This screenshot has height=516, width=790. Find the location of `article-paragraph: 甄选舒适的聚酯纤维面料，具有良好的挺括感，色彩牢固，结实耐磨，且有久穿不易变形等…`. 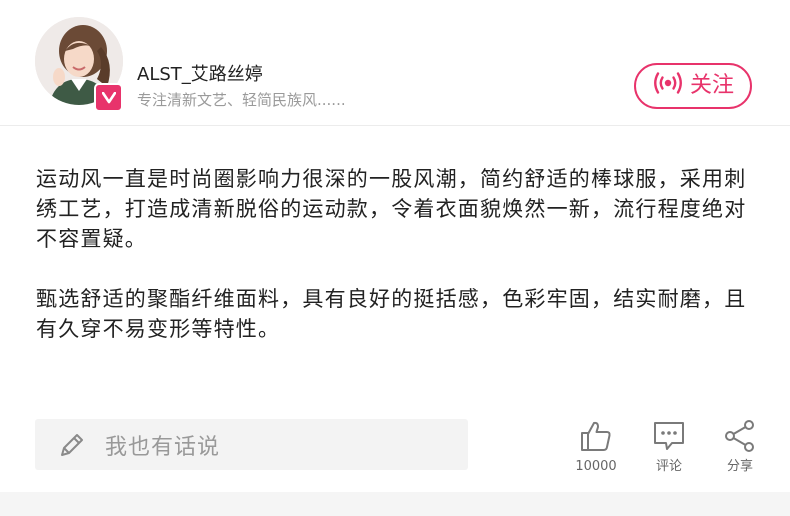

article-paragraph: 甄选舒适的聚酯纤维面料，具有良好的挺括感，色彩牢固，结实耐磨，且有久穿不易变形等… is located at coordinates (391, 314).